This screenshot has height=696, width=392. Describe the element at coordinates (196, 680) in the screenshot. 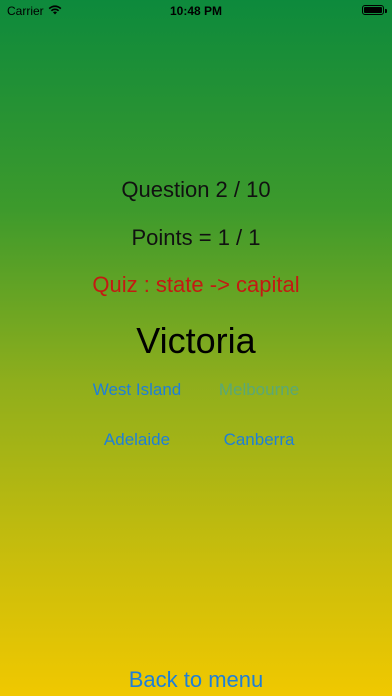

I see `back-to-menu-button: Back to menu` at that location.